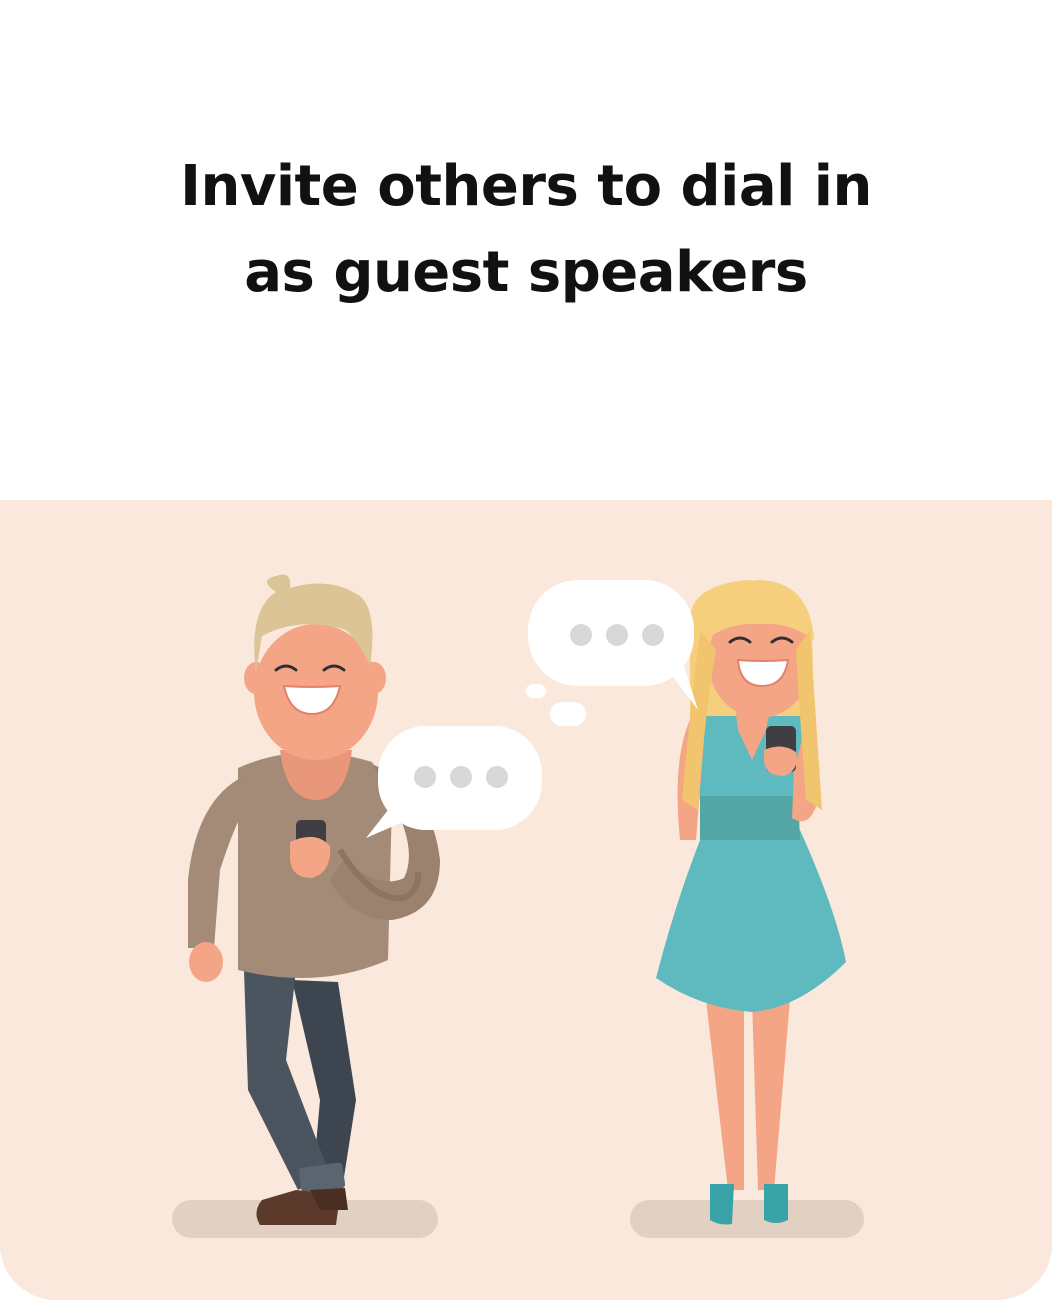 Image resolution: width=1052 pixels, height=1300 pixels. What do you see at coordinates (526, 272) in the screenshot?
I see `title-line-2: as guest speakers` at bounding box center [526, 272].